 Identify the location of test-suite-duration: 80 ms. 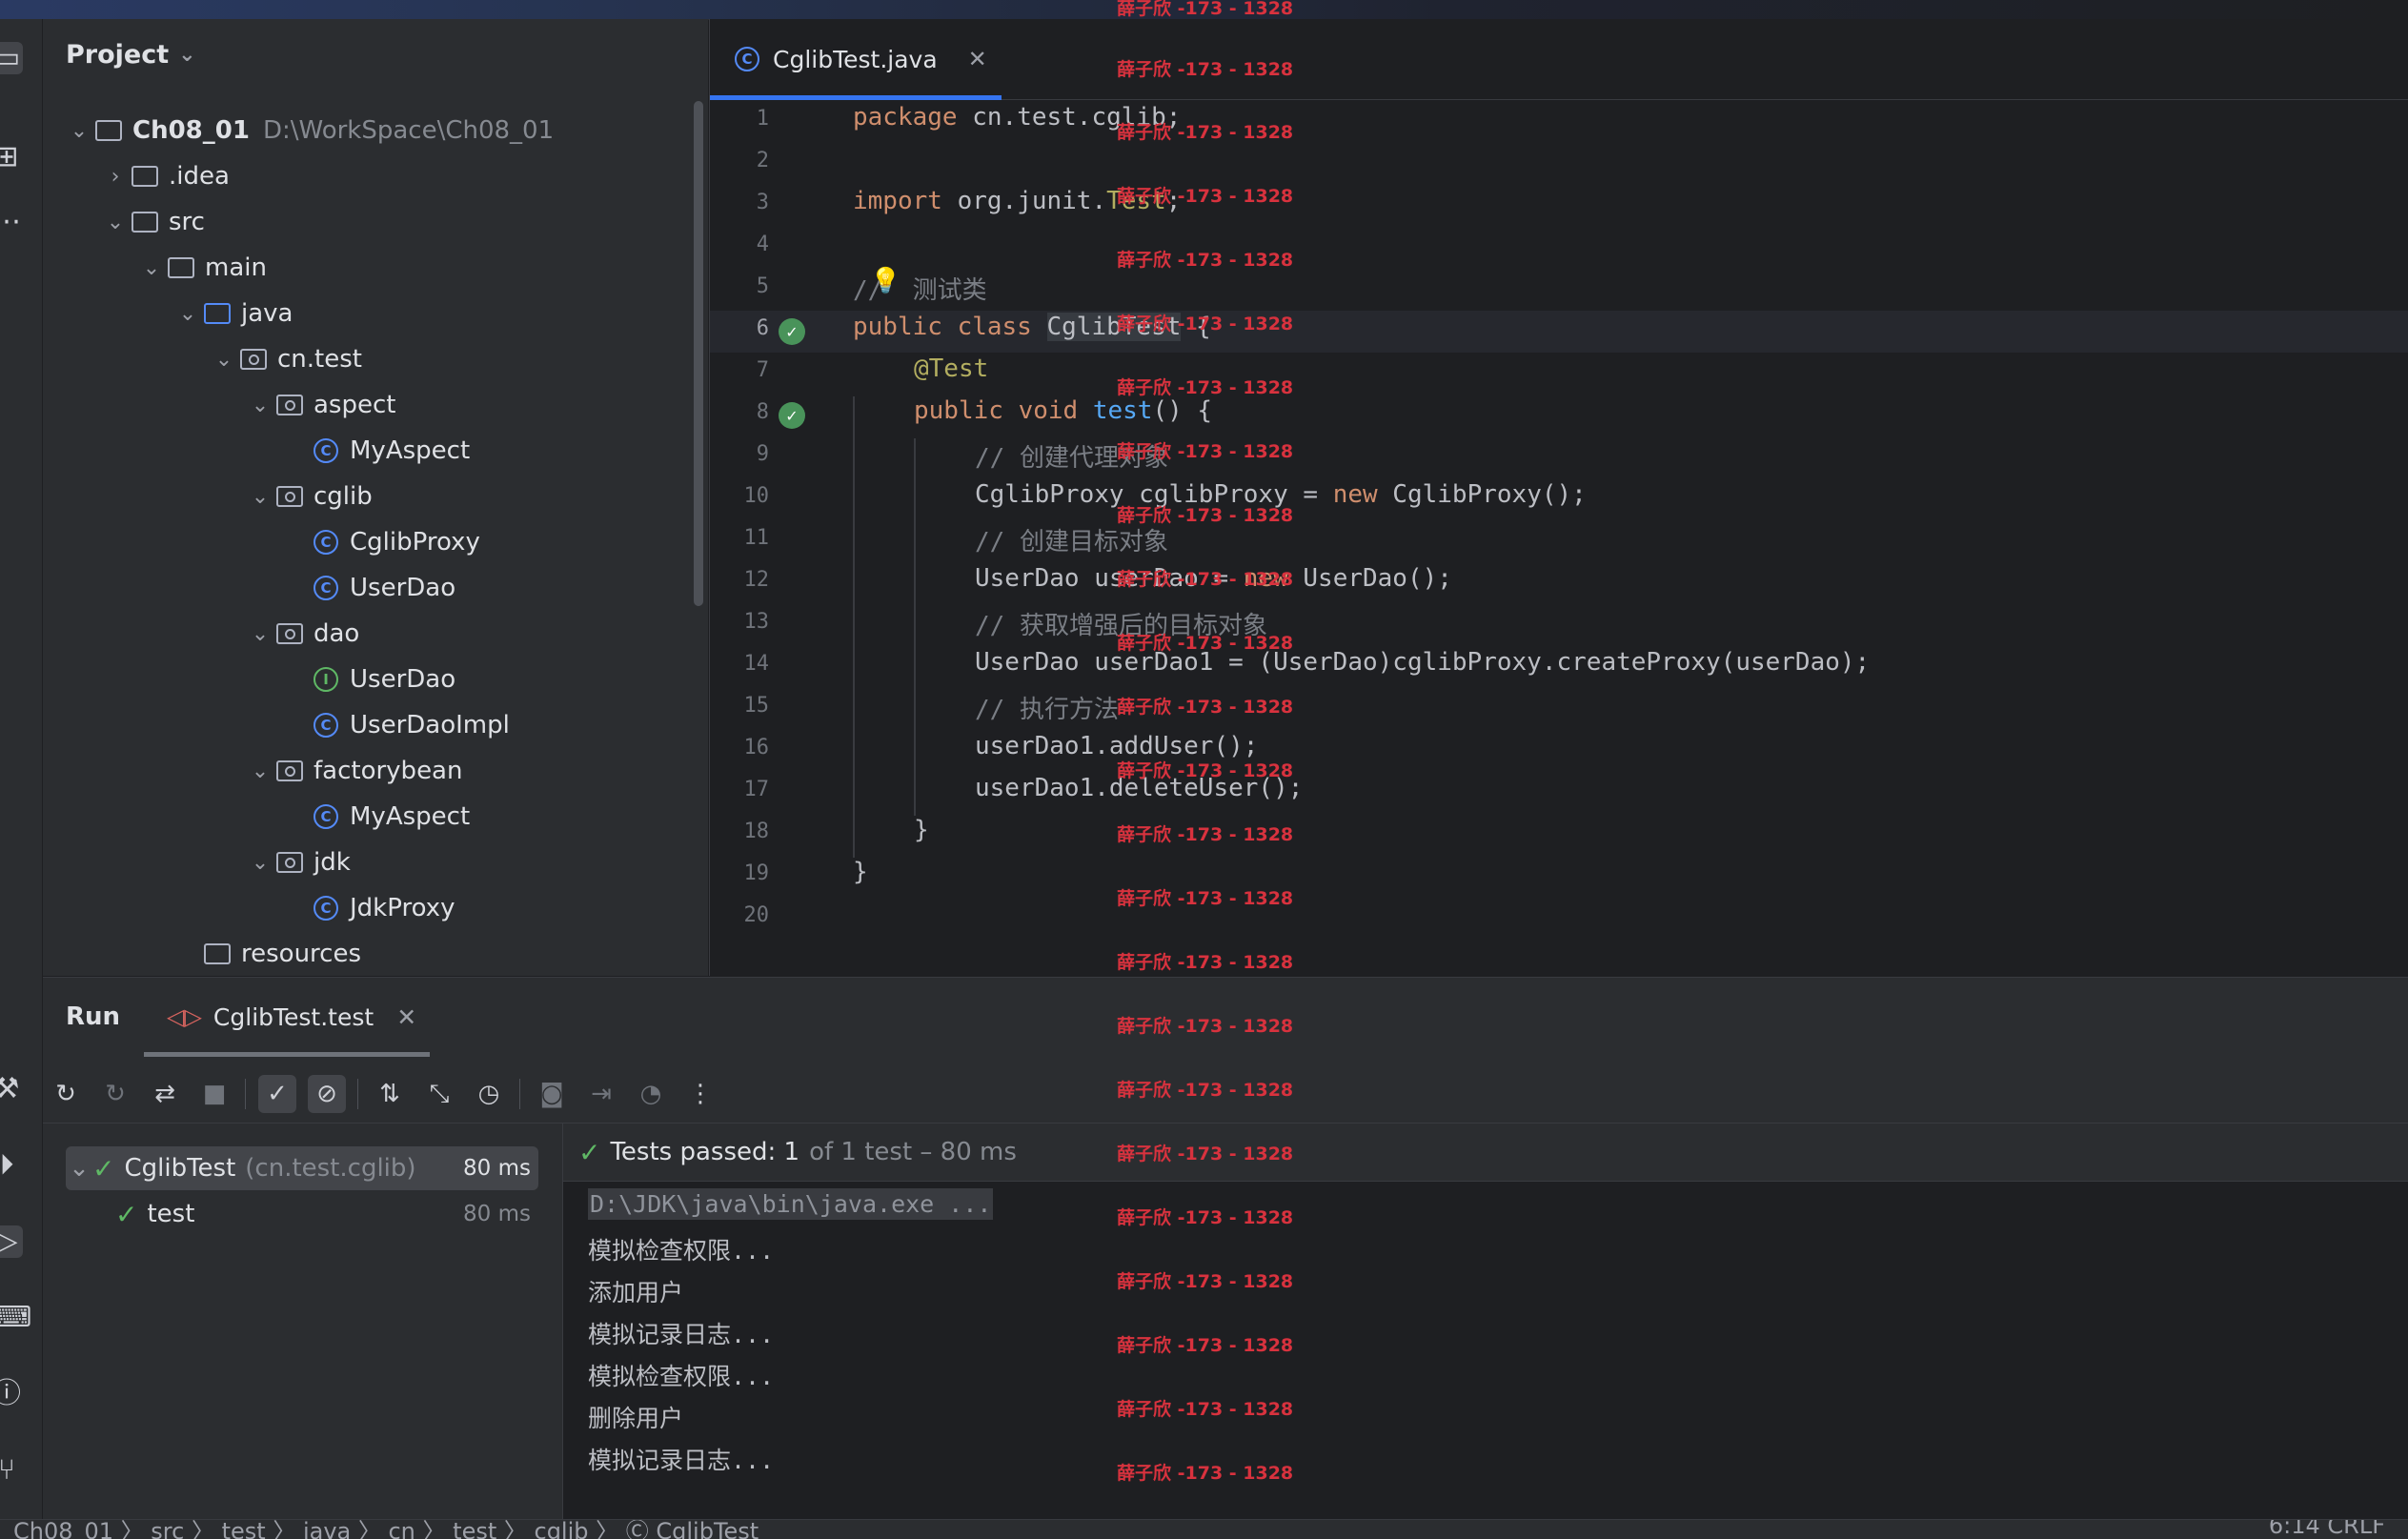
(497, 1168).